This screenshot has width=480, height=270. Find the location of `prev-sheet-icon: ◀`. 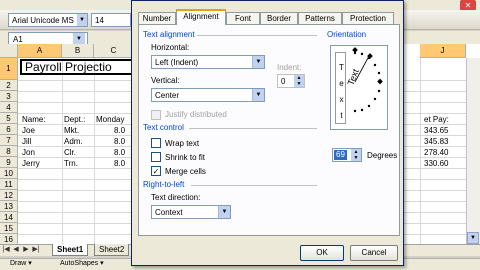

prev-sheet-icon: ◀ is located at coordinates (16, 249).